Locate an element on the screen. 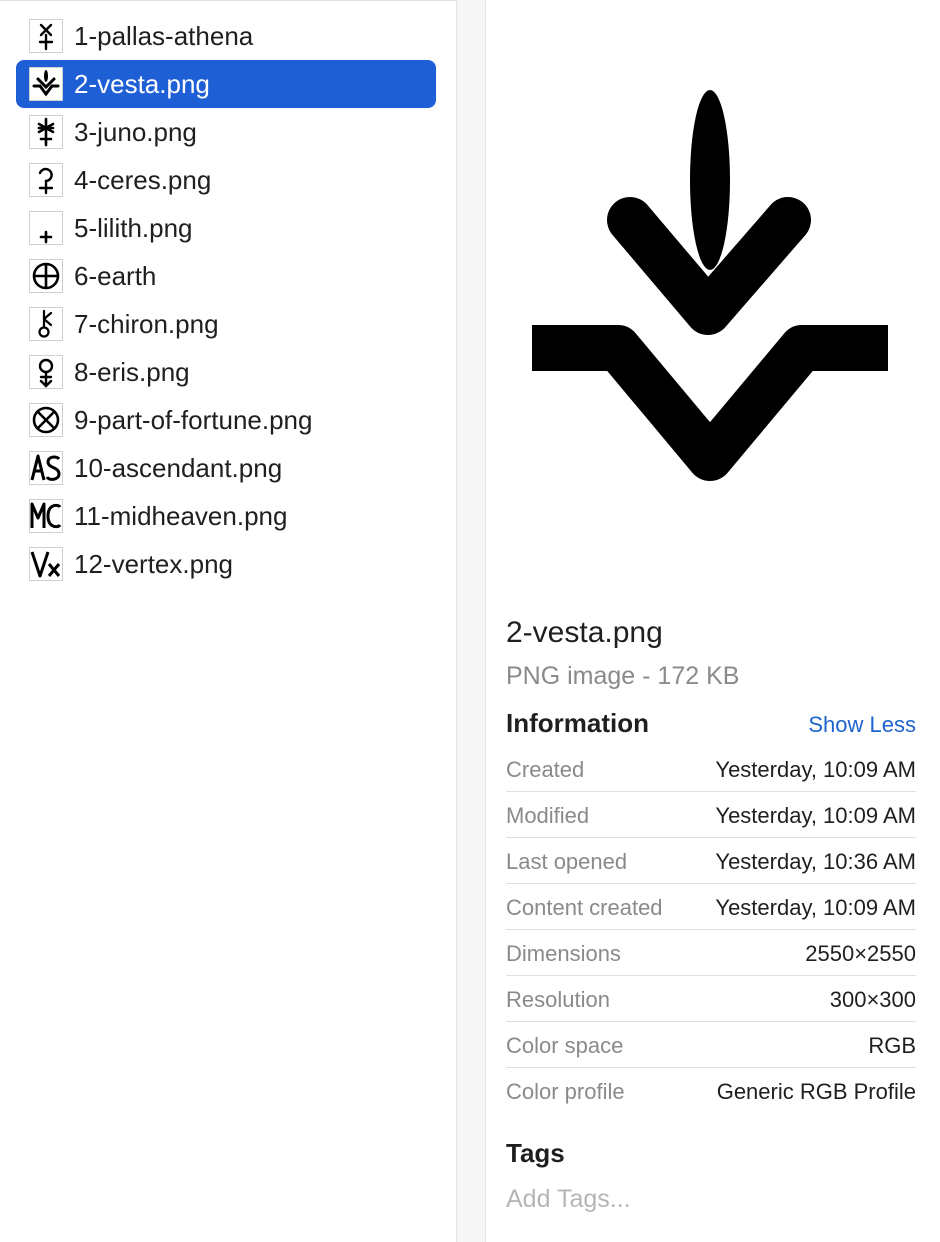 Image resolution: width=940 pixels, height=1242 pixels. info-value: RGB is located at coordinates (892, 1045).